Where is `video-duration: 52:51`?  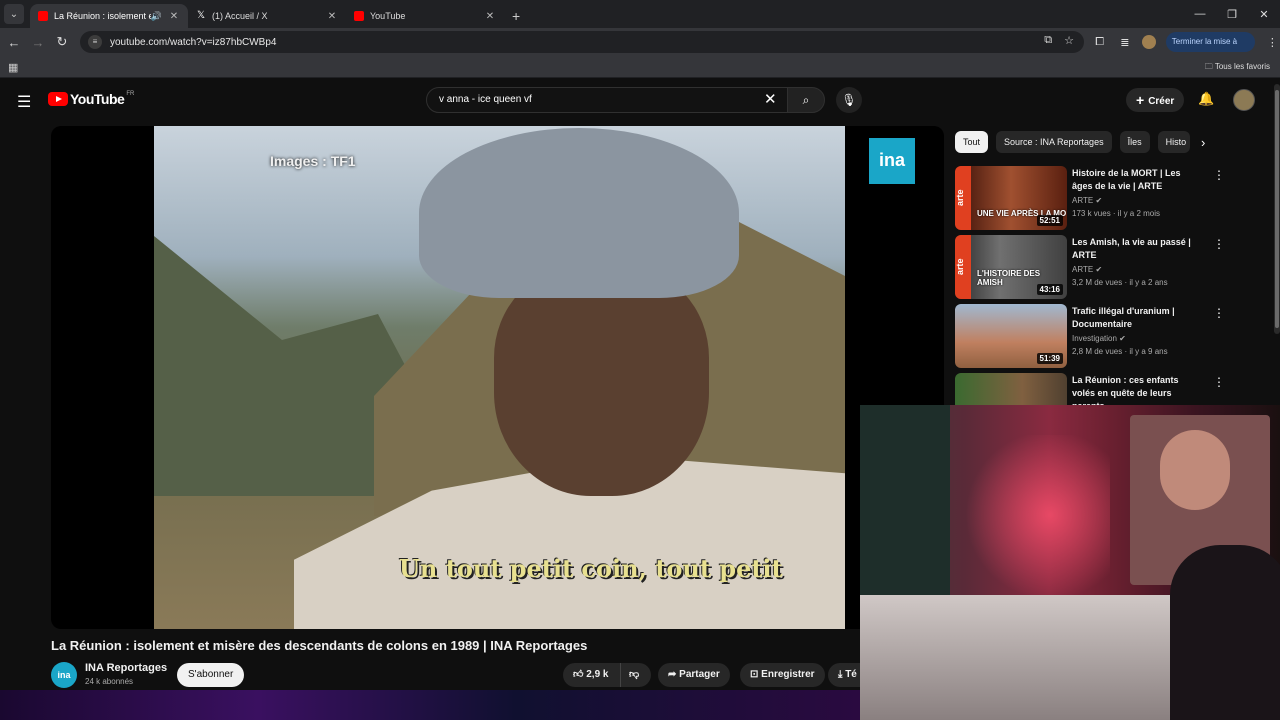 video-duration: 52:51 is located at coordinates (1049, 220).